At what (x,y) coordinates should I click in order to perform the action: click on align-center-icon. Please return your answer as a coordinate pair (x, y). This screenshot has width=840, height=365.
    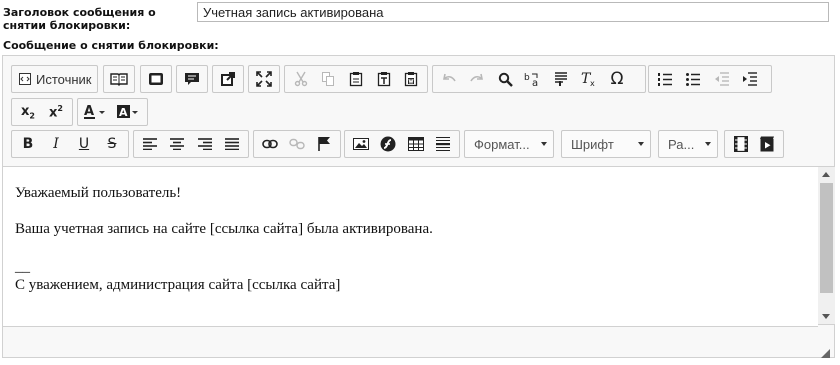
    Looking at the image, I should click on (177, 144).